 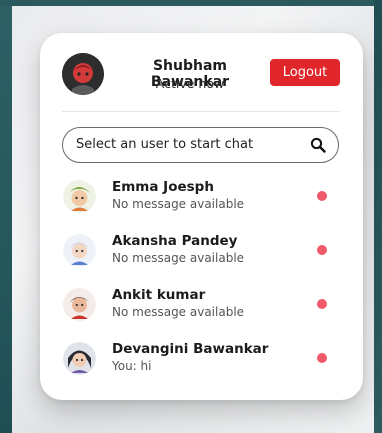 What do you see at coordinates (79, 196) in the screenshot?
I see `avatar-emma-icon` at bounding box center [79, 196].